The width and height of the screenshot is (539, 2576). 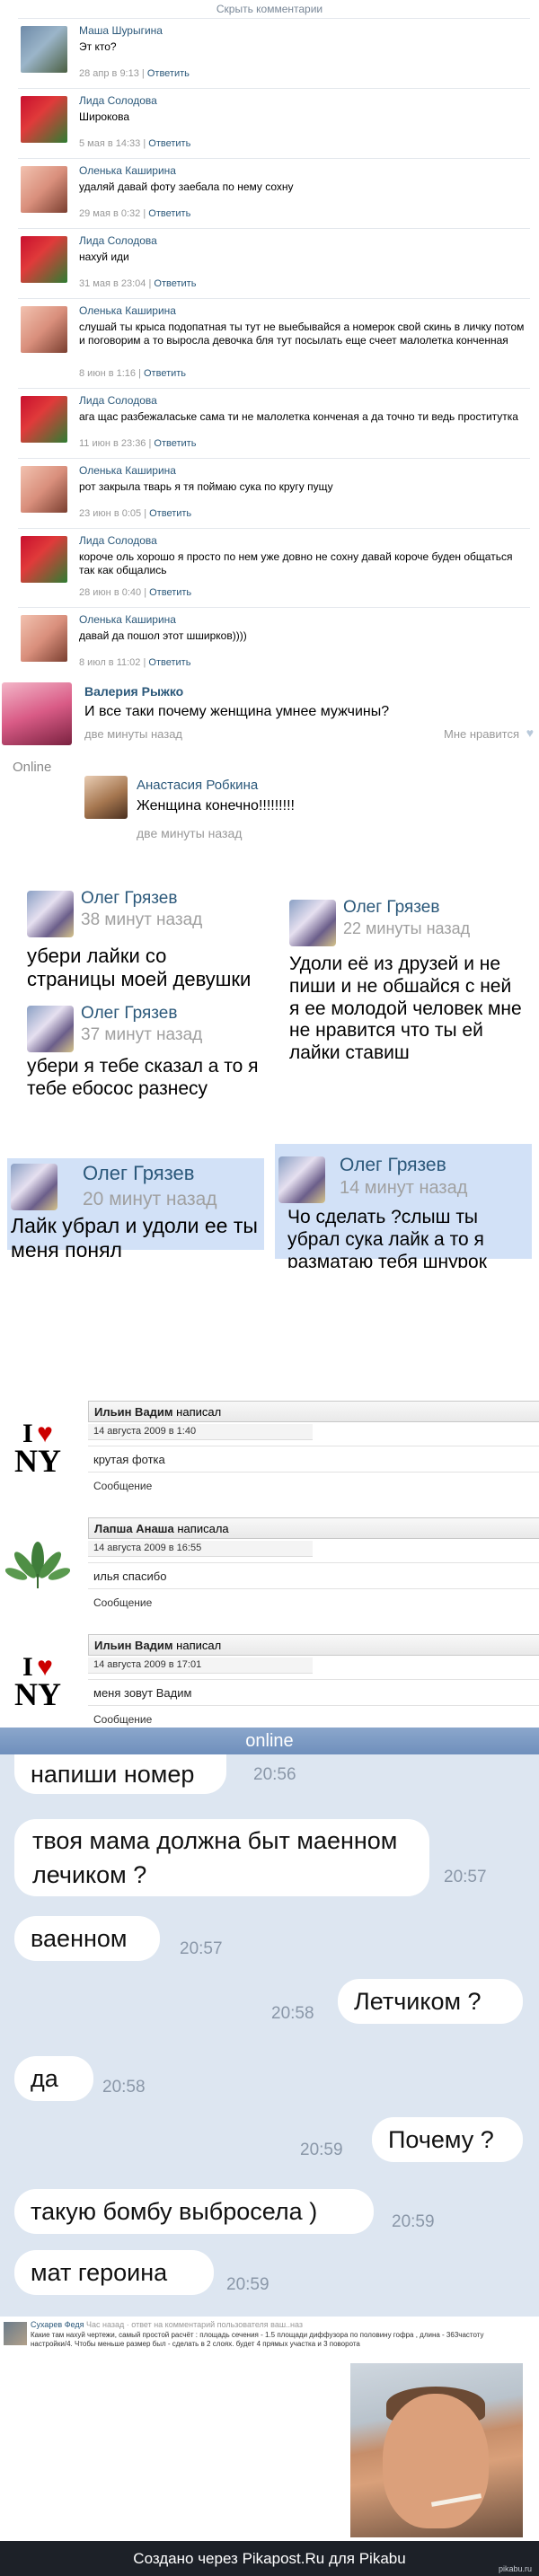 What do you see at coordinates (135, 214) in the screenshot?
I see `comment-meta: 29 мая в 0:32 | Ответить` at bounding box center [135, 214].